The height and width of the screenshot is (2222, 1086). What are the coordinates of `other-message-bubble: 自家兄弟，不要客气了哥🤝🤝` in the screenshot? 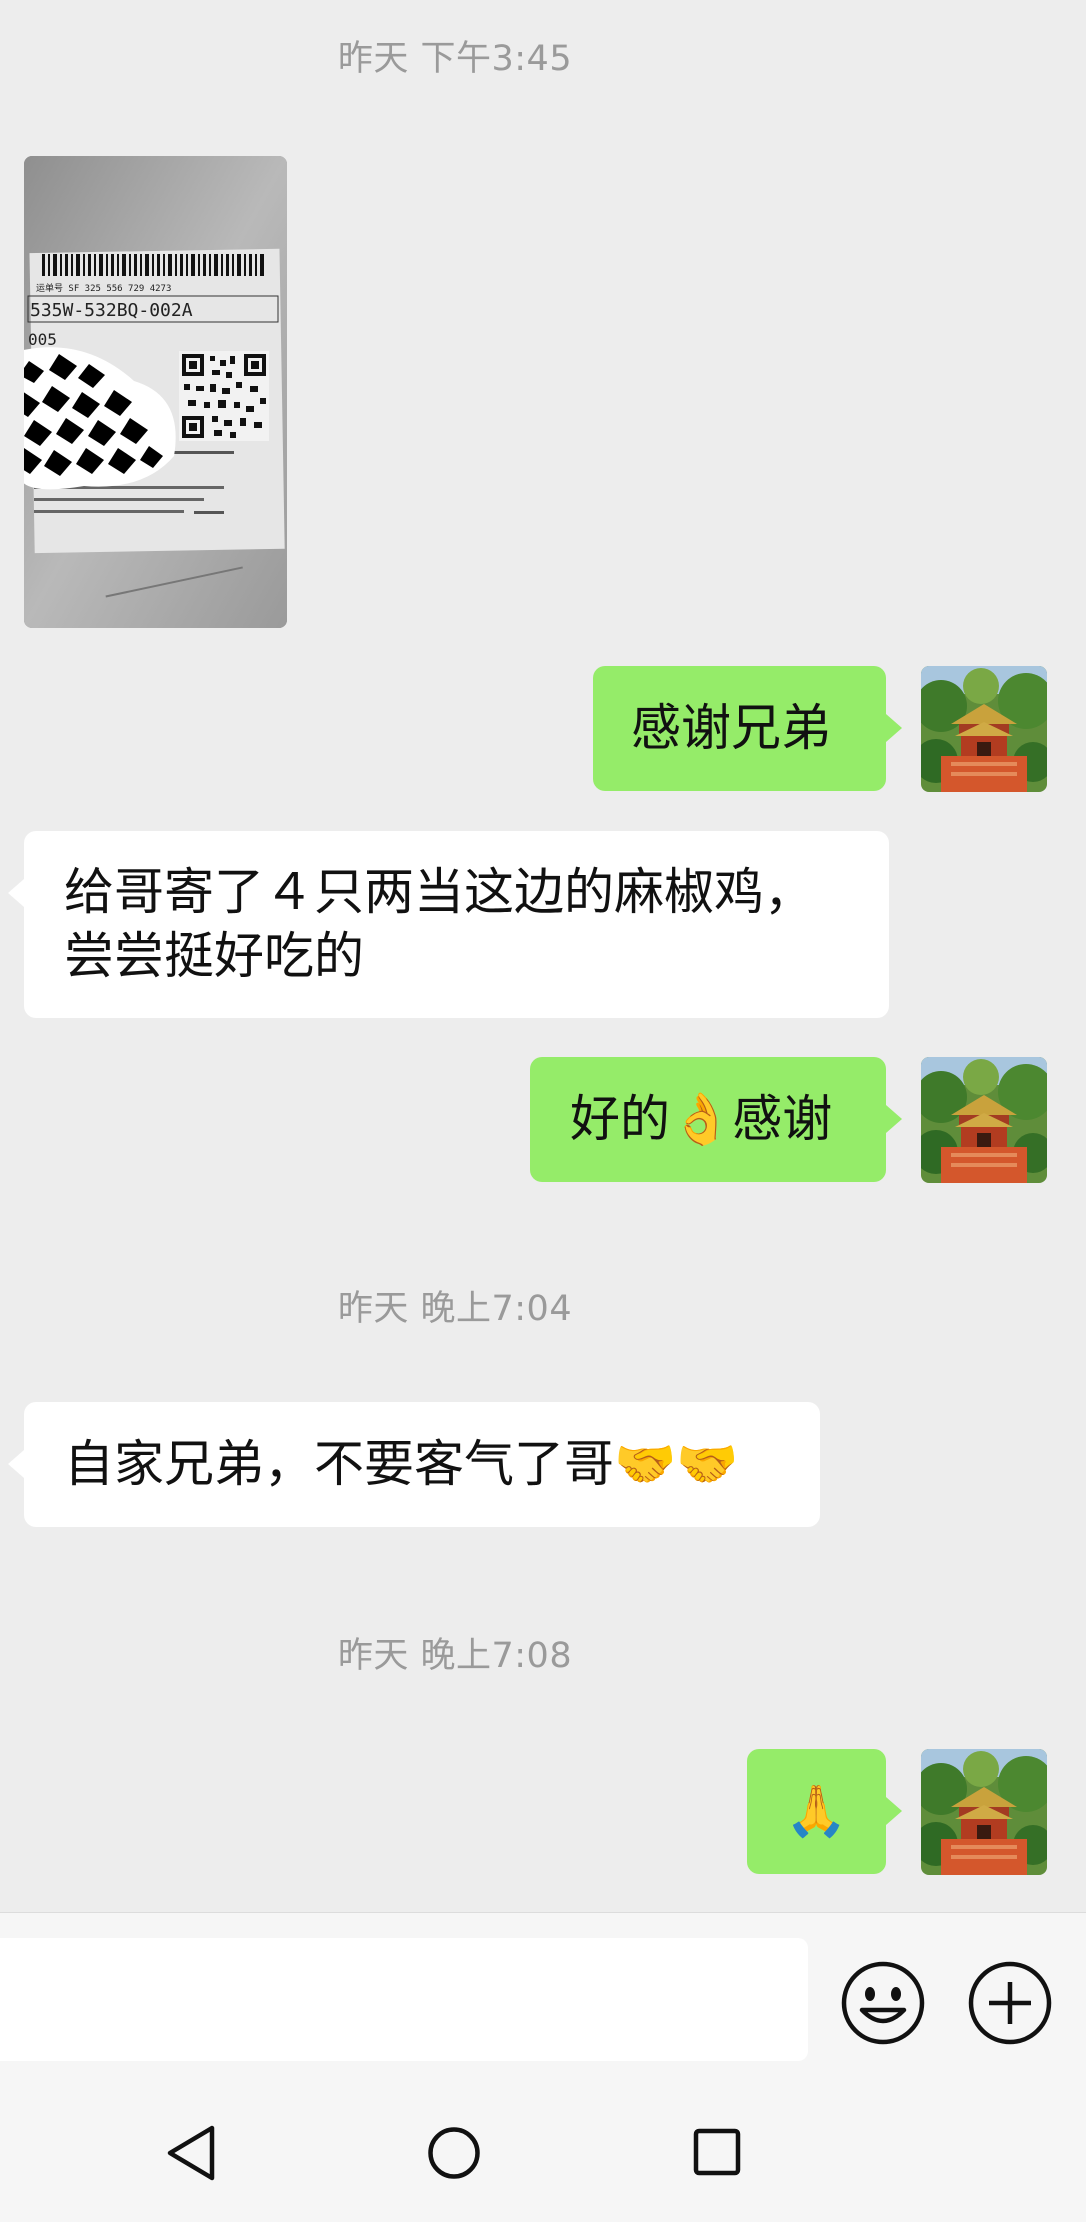 It's located at (422, 1464).